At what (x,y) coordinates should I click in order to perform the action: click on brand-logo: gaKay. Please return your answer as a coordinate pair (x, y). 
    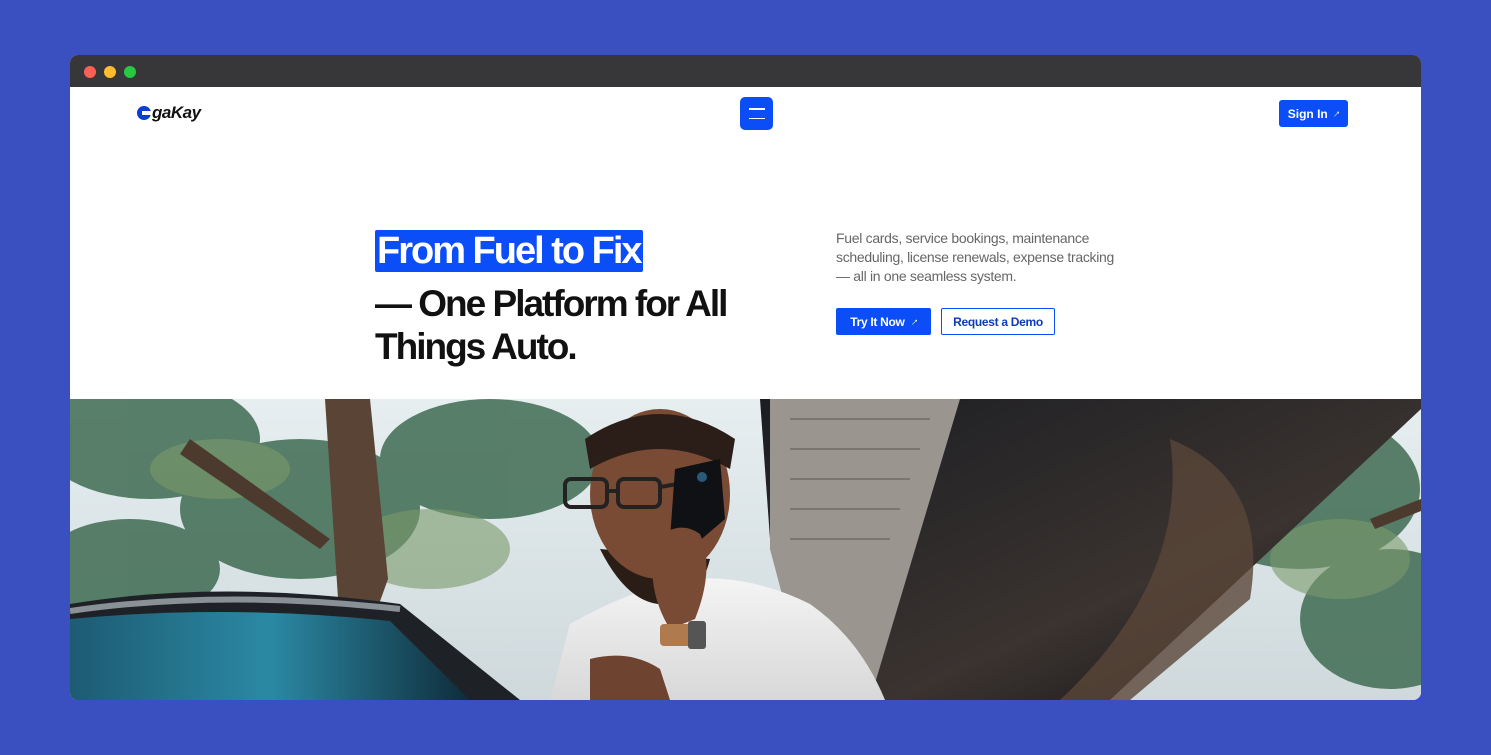
    Looking at the image, I should click on (169, 113).